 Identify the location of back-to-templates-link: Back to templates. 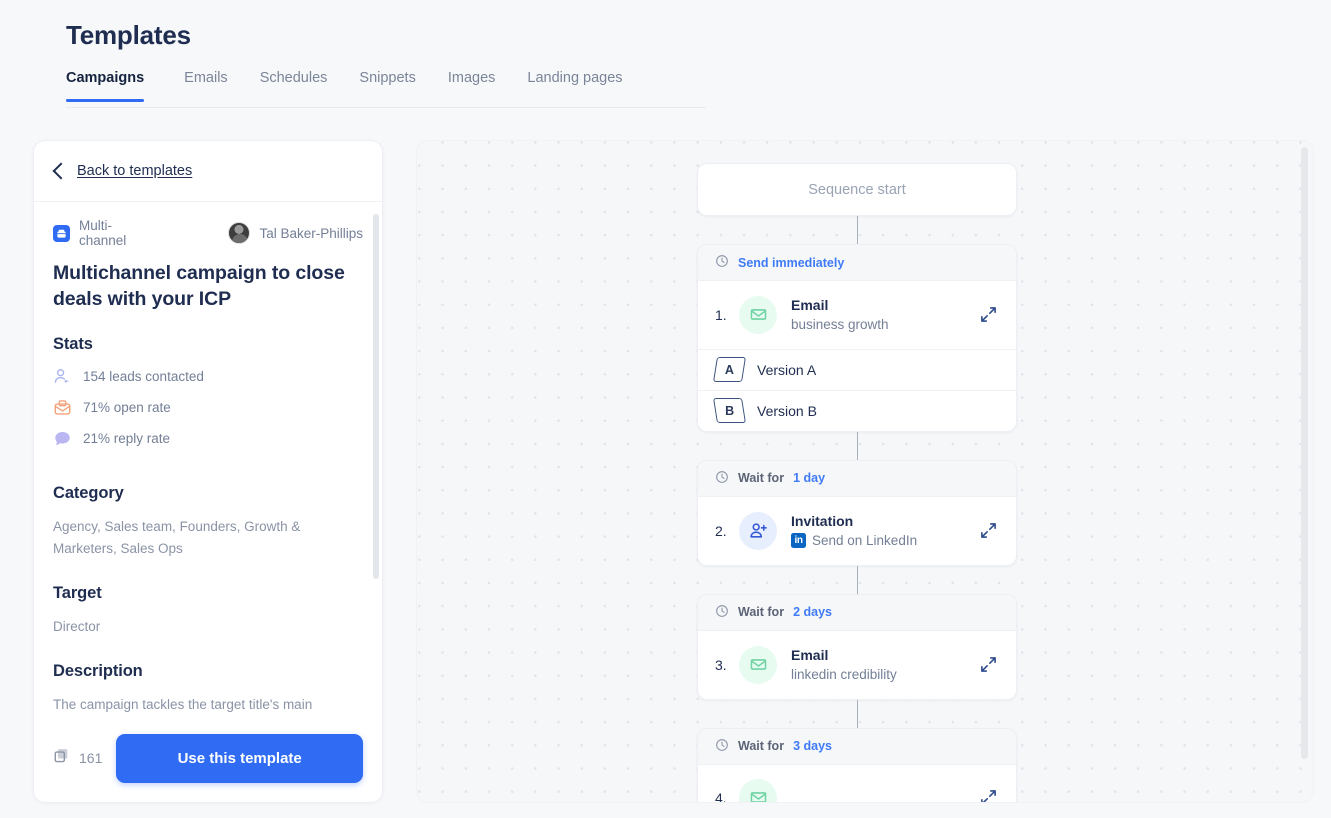
(208, 171).